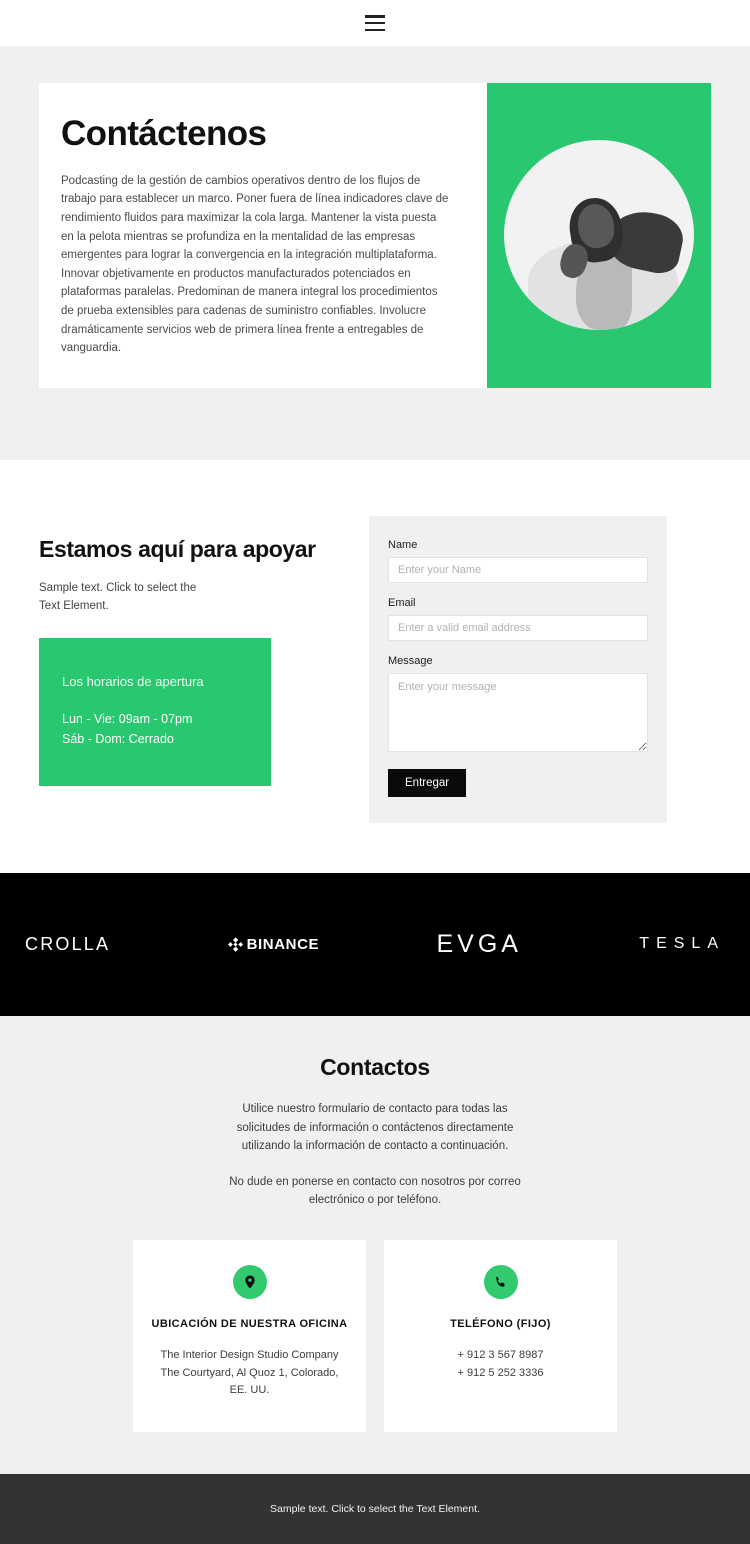 The image size is (750, 1544). What do you see at coordinates (500, 1355) in the screenshot?
I see `contact-card-line-1: + 912 3 567 8987` at bounding box center [500, 1355].